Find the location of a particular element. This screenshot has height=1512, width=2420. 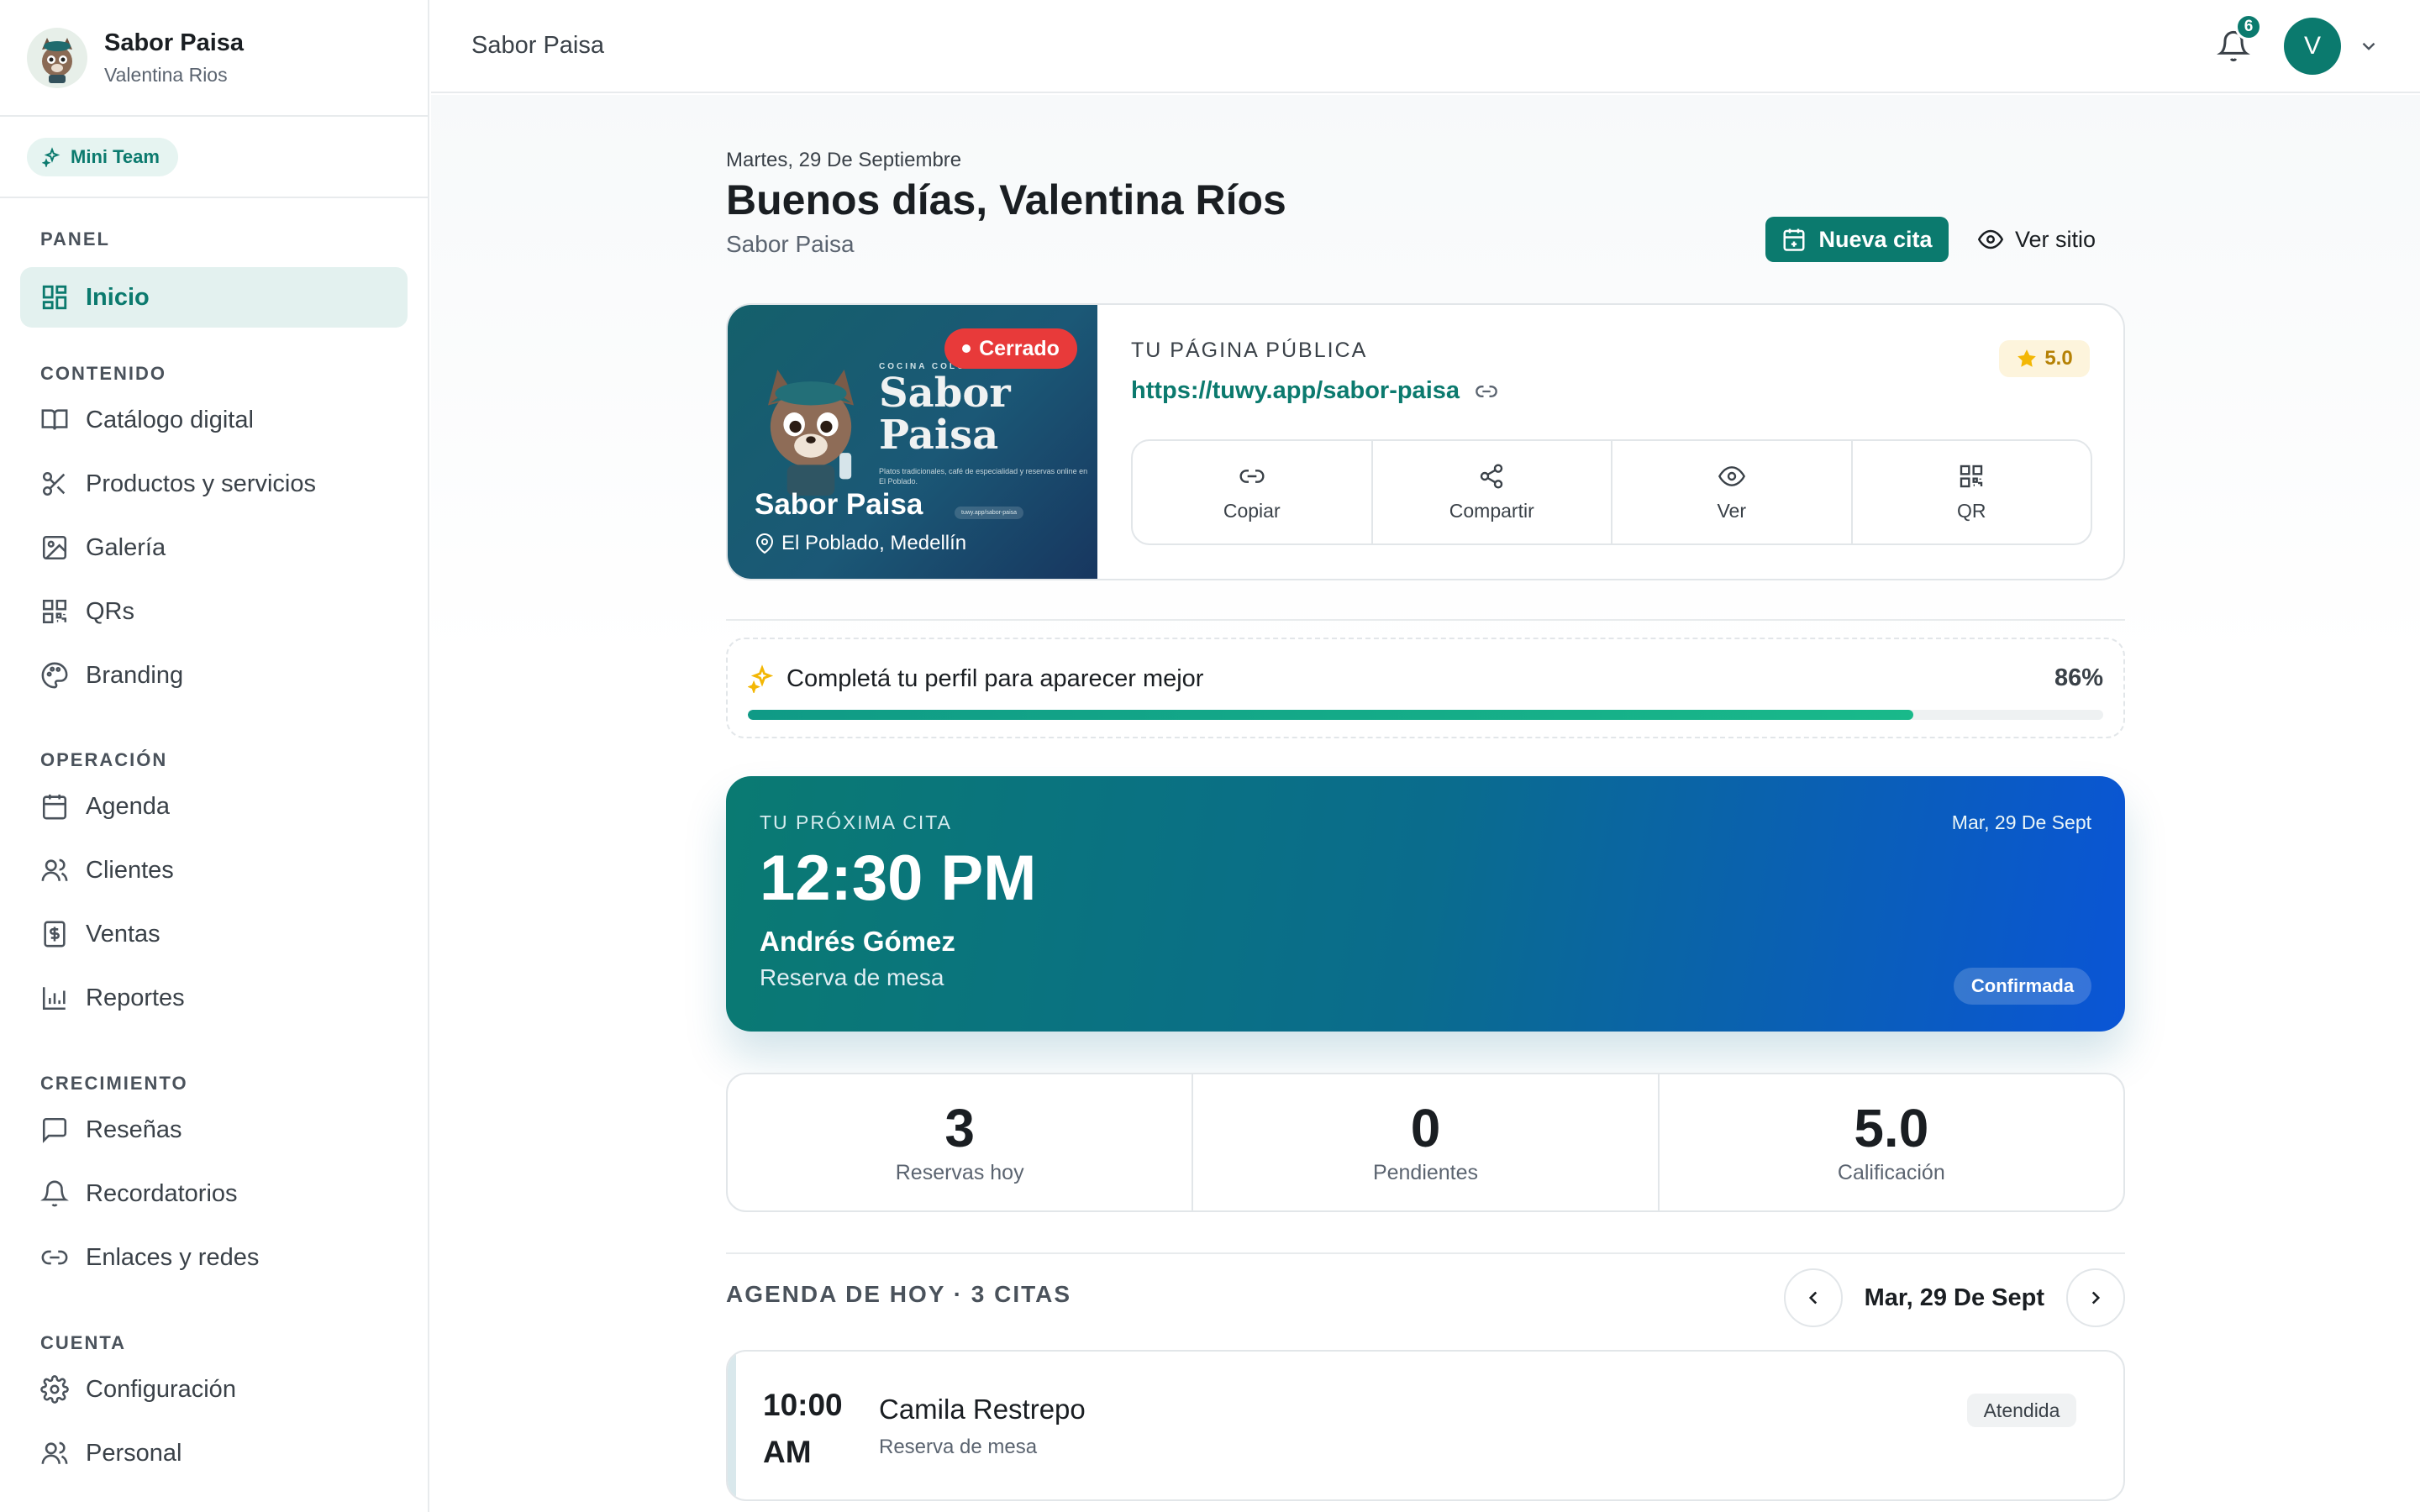

nav-section-crecimiento: CRECIMIENTO is located at coordinates (114, 1083).